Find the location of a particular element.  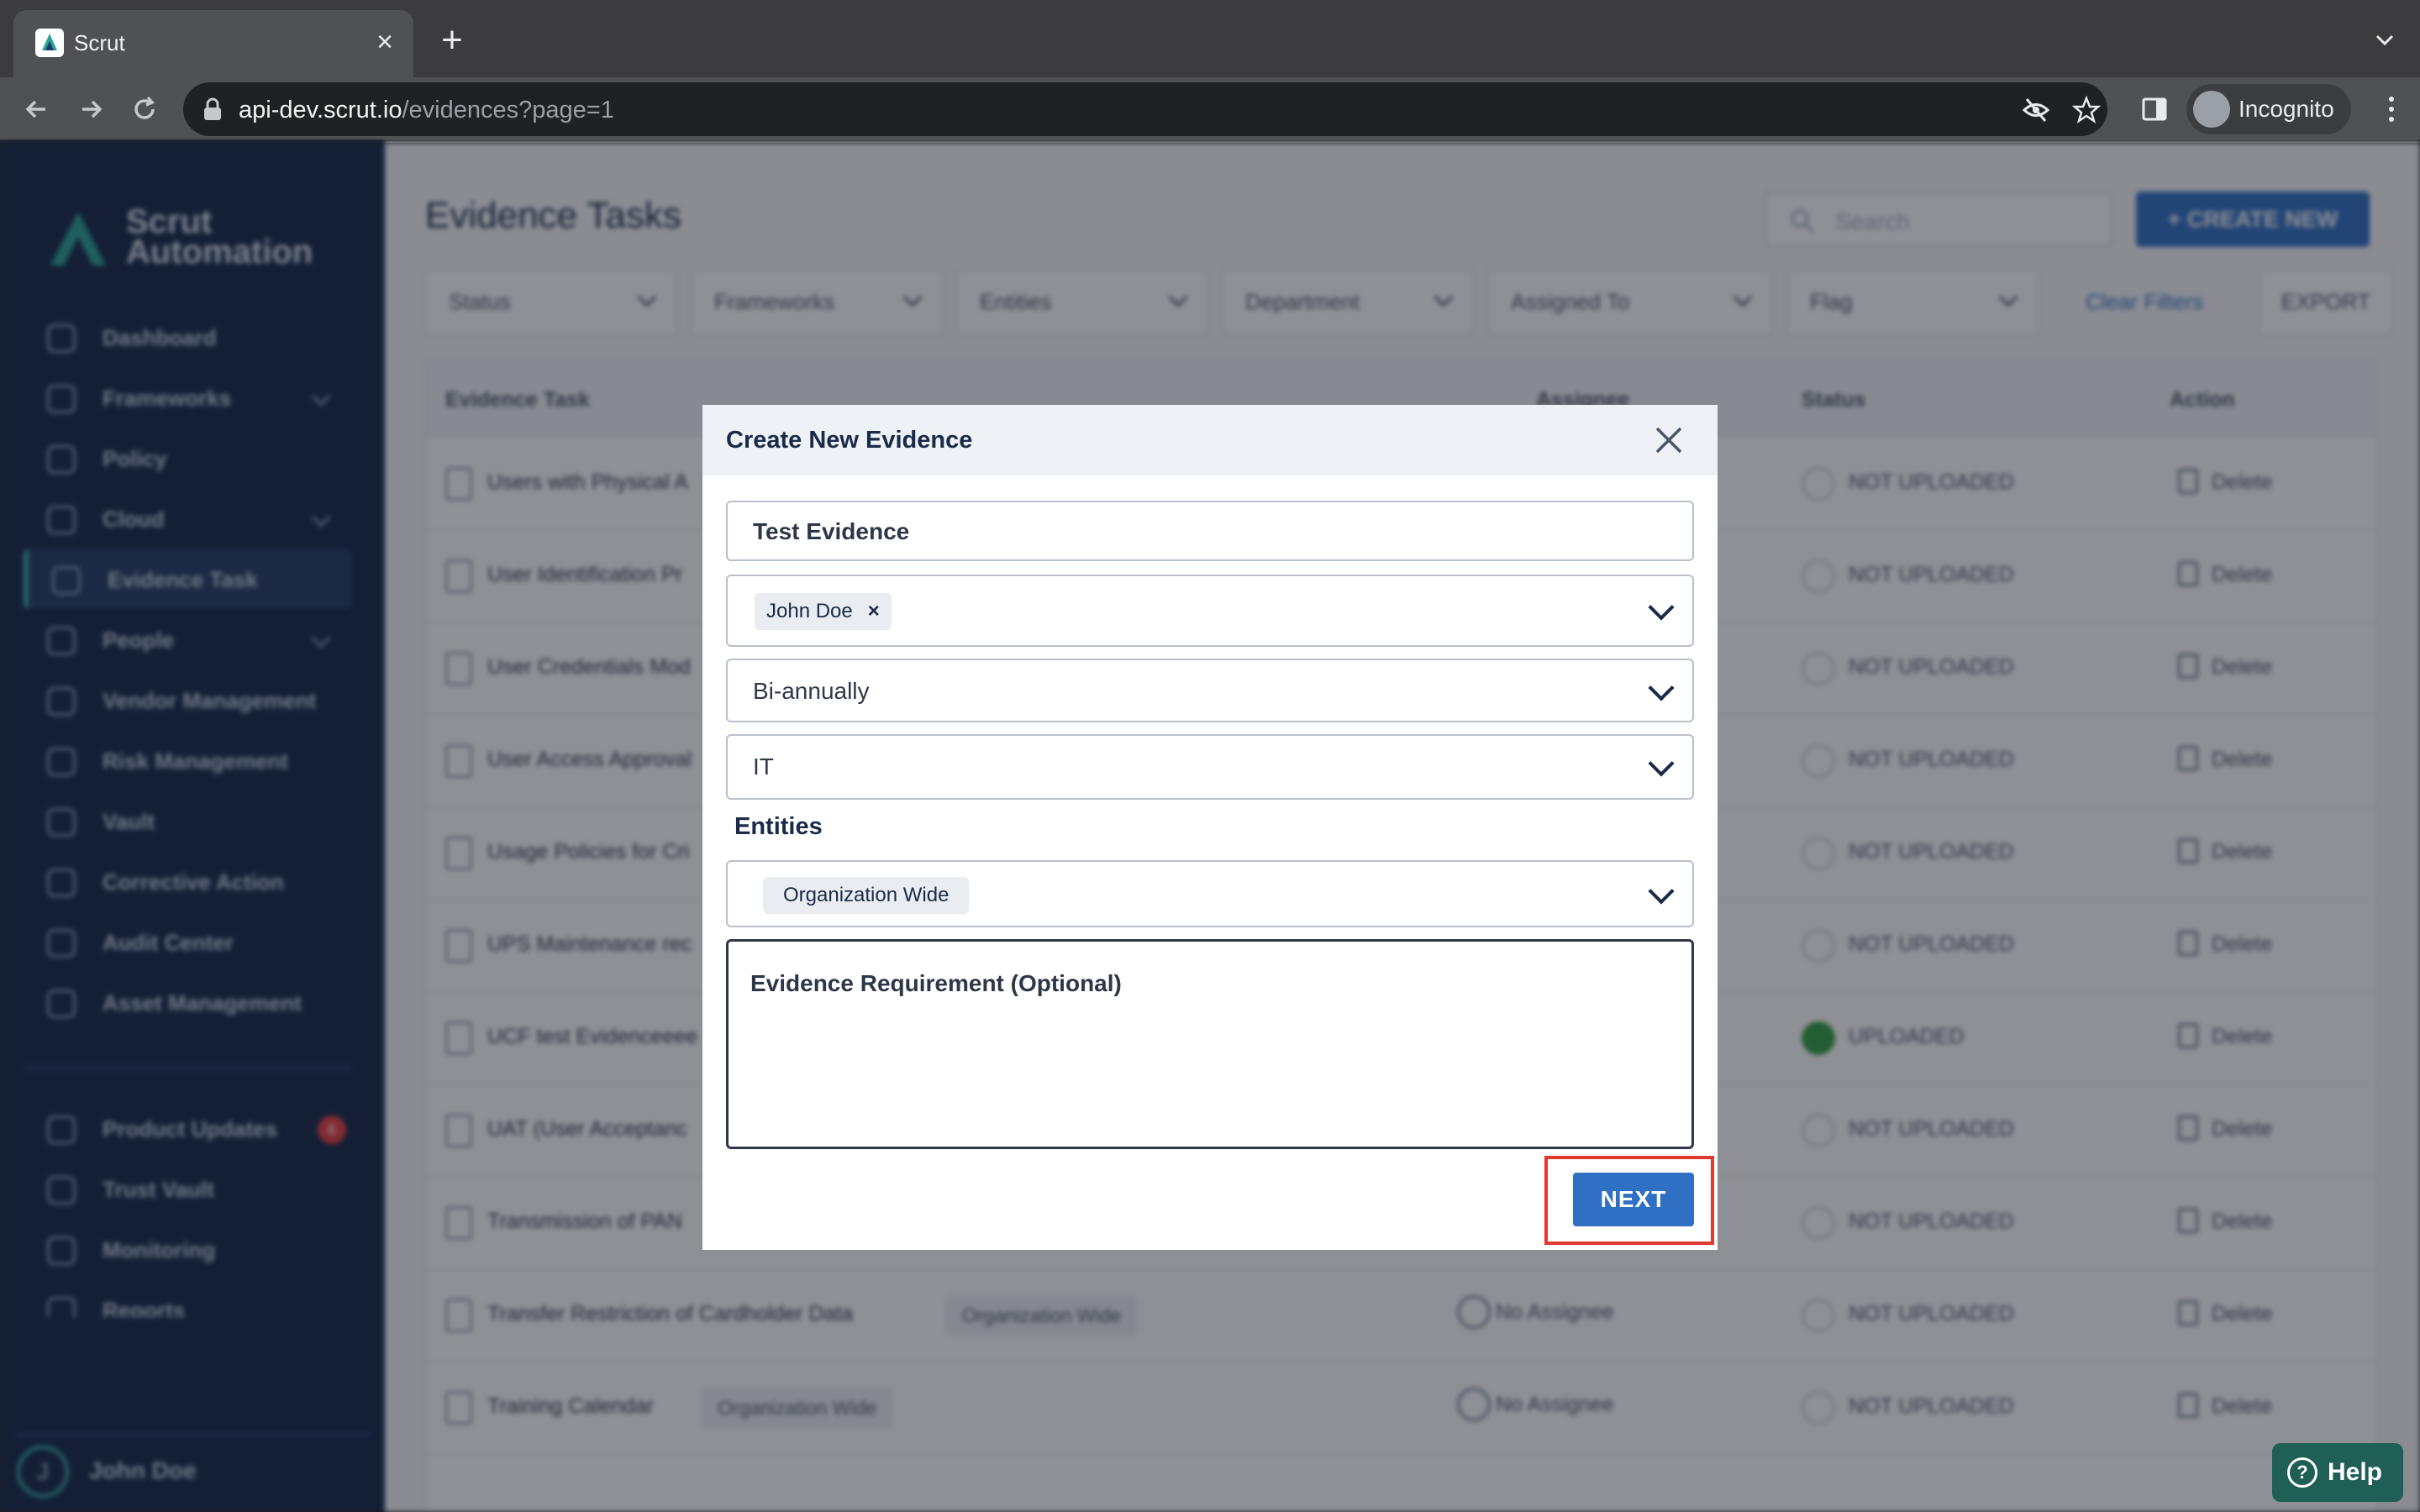

forward-arrow-icon is located at coordinates (91, 109).